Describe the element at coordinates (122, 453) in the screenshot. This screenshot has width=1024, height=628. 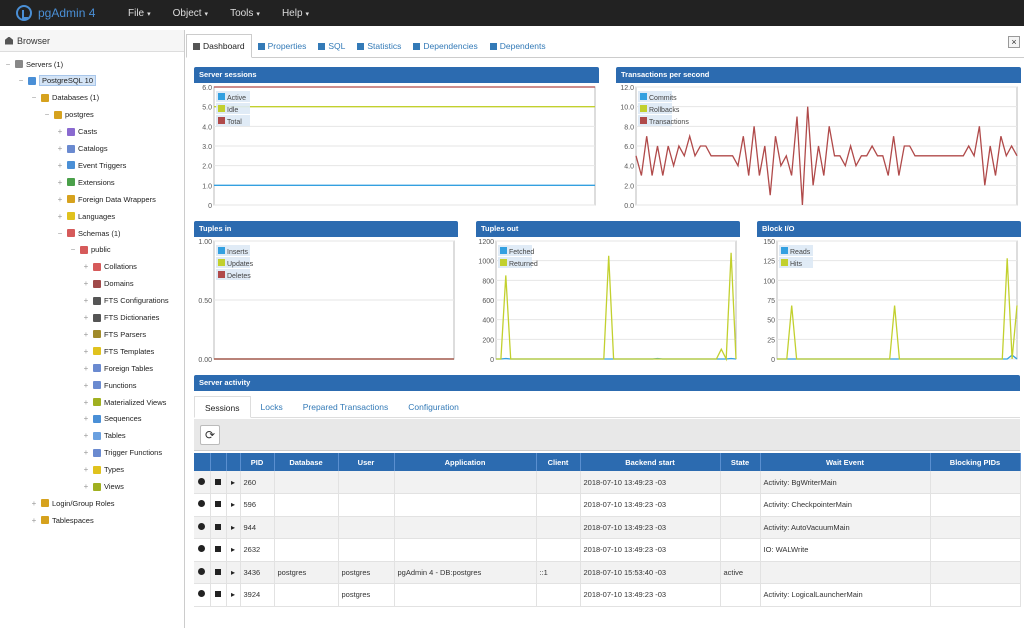
I see `tree-node: + Trigger Functions` at that location.